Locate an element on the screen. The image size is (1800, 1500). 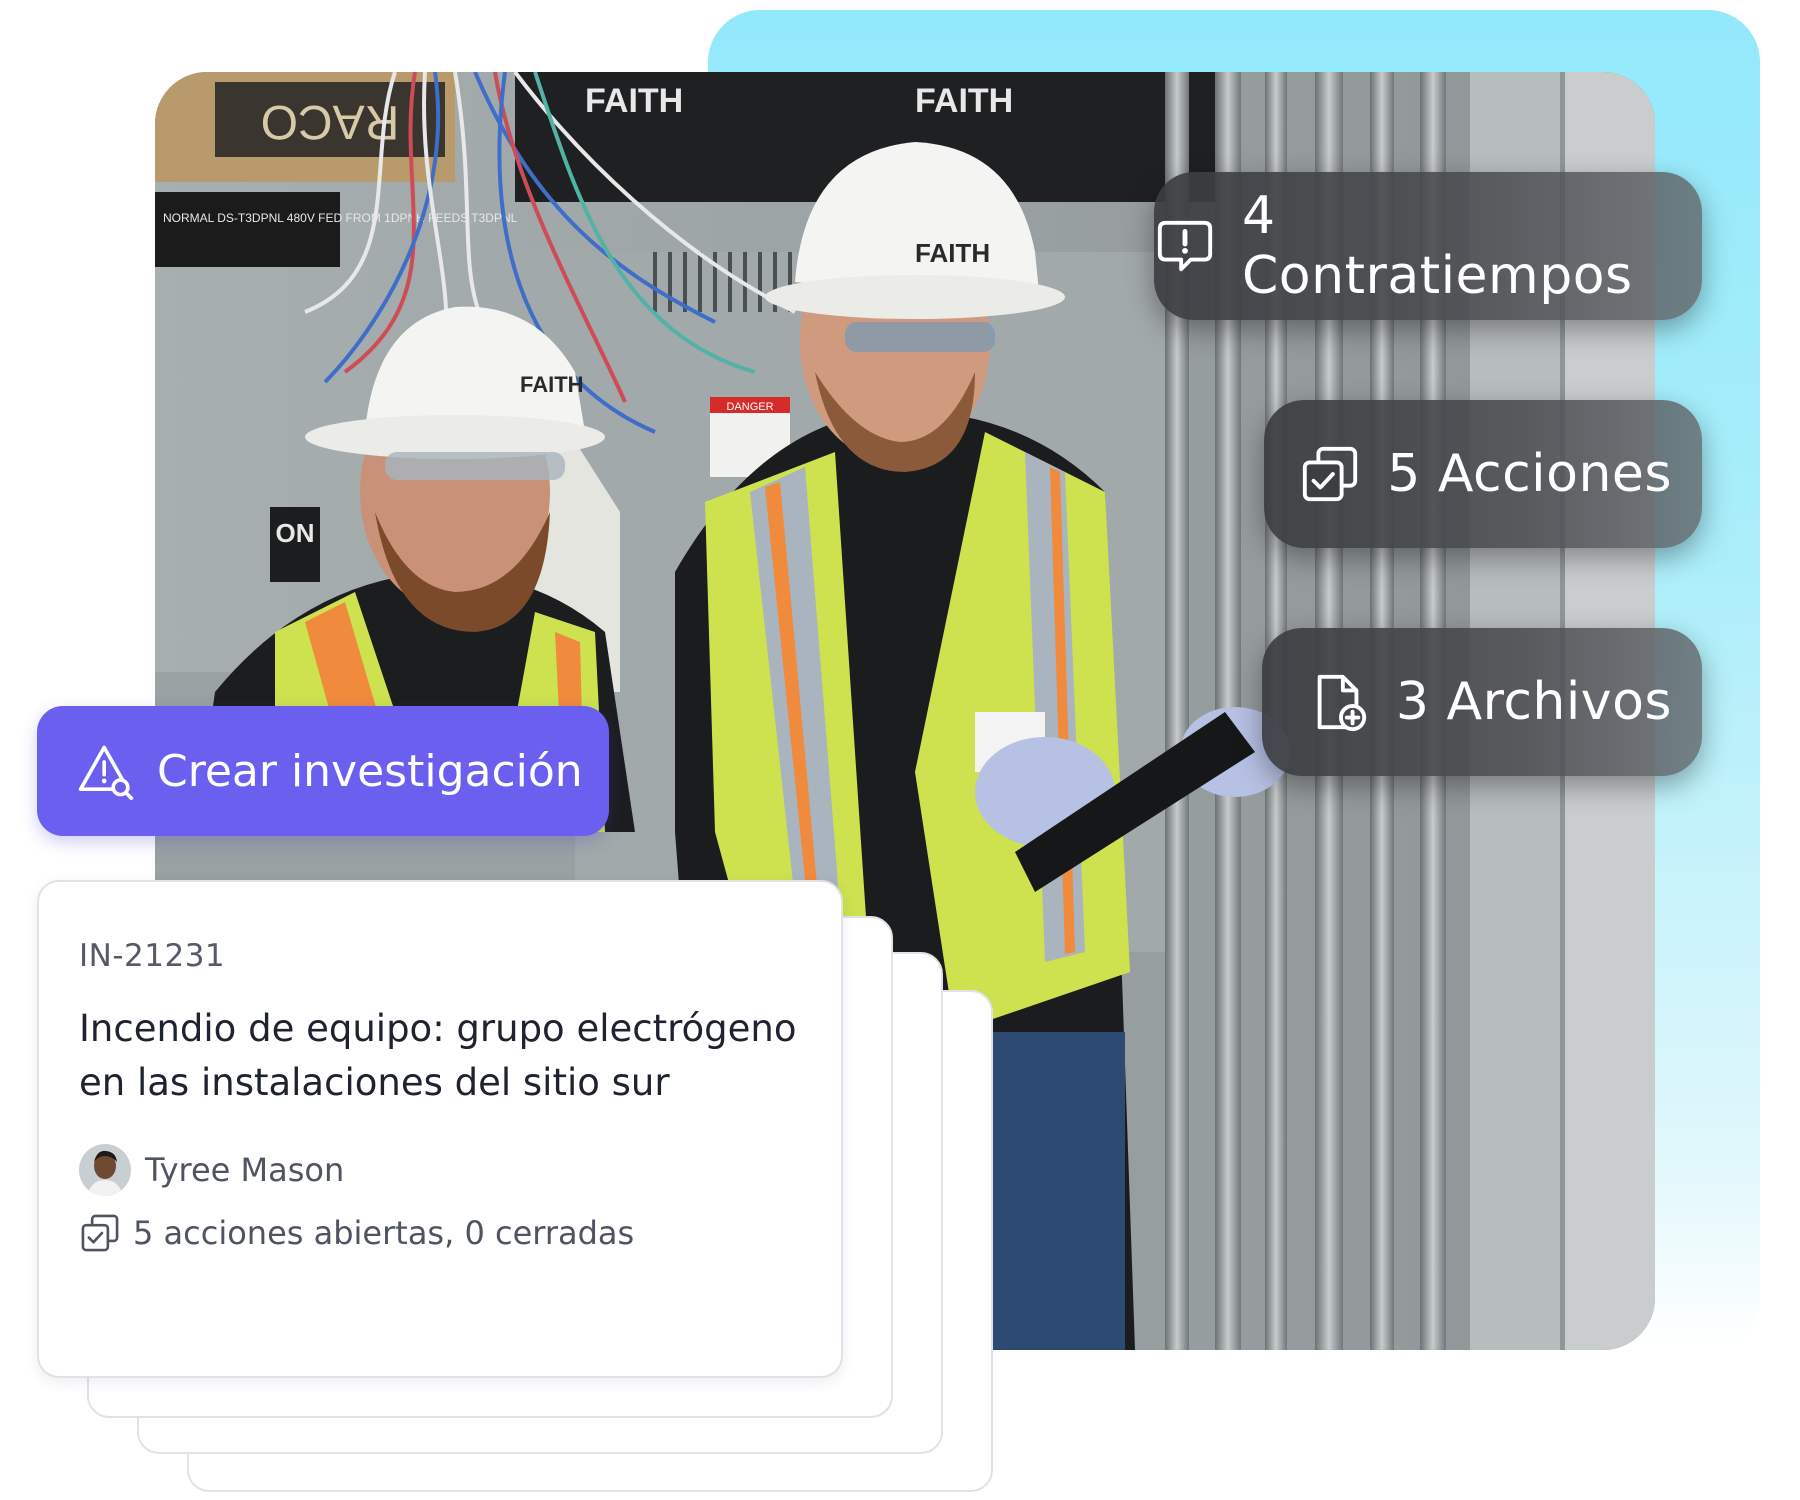
incident-actions-row: 5 acciones abiertas, 0 cerradas is located at coordinates (440, 1233).